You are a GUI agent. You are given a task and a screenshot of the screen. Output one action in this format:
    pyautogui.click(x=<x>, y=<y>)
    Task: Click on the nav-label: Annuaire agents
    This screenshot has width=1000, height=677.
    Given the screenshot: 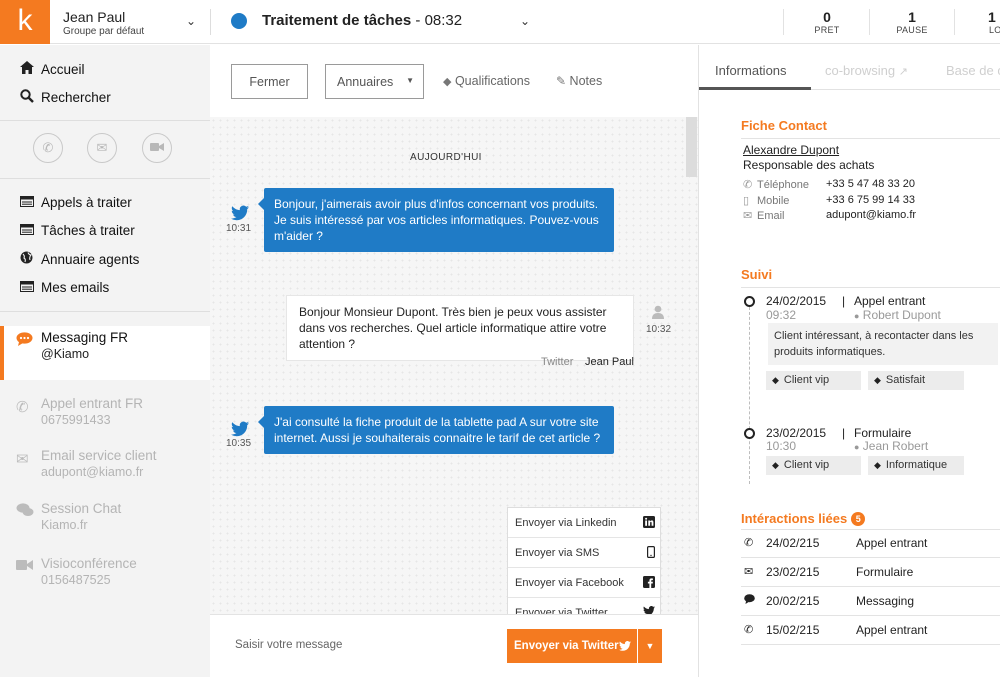 What is the action you would take?
    pyautogui.click(x=90, y=259)
    